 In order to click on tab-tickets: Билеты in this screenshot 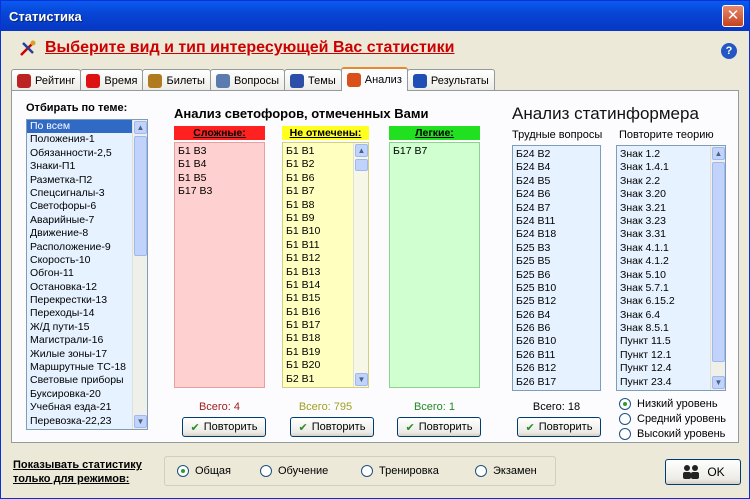, I will do `click(176, 80)`.